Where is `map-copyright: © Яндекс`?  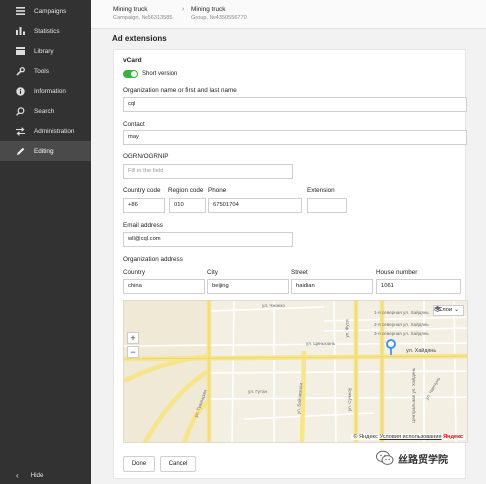 map-copyright: © Яндекс is located at coordinates (365, 437).